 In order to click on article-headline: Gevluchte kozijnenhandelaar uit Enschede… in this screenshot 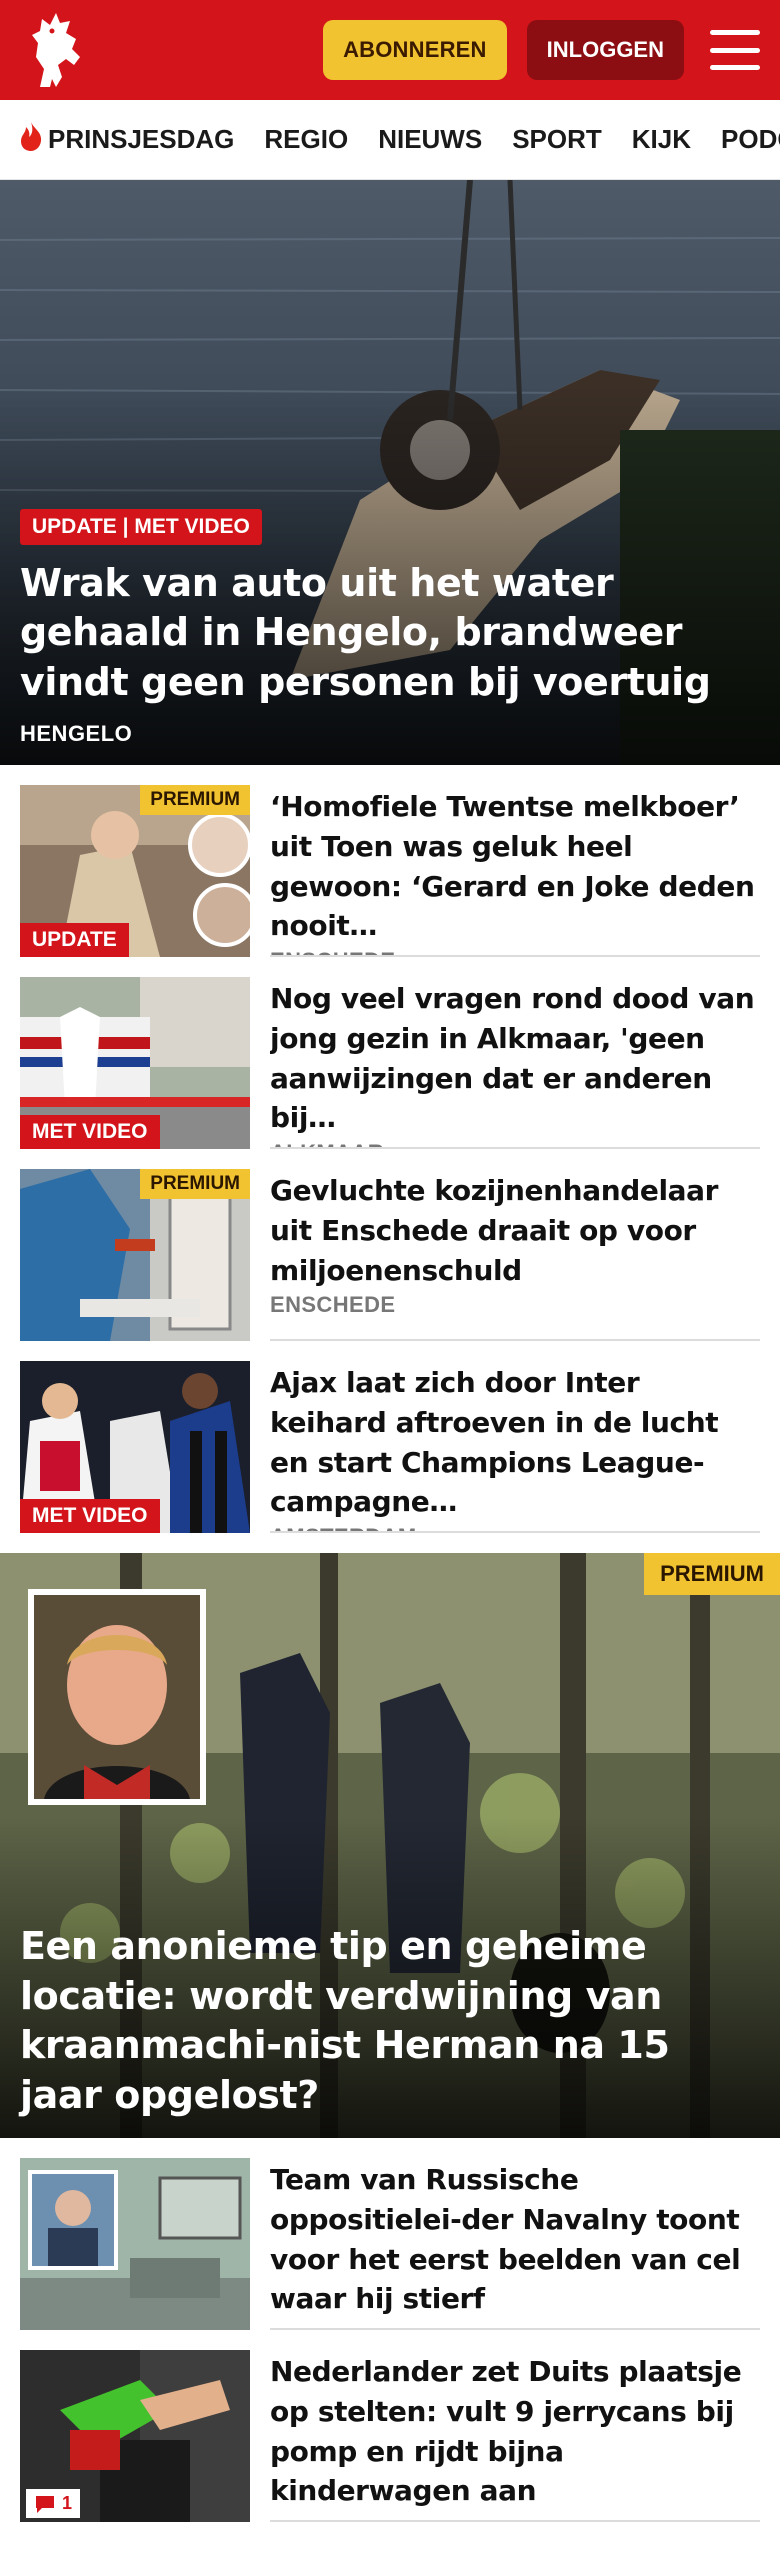, I will do `click(515, 1230)`.